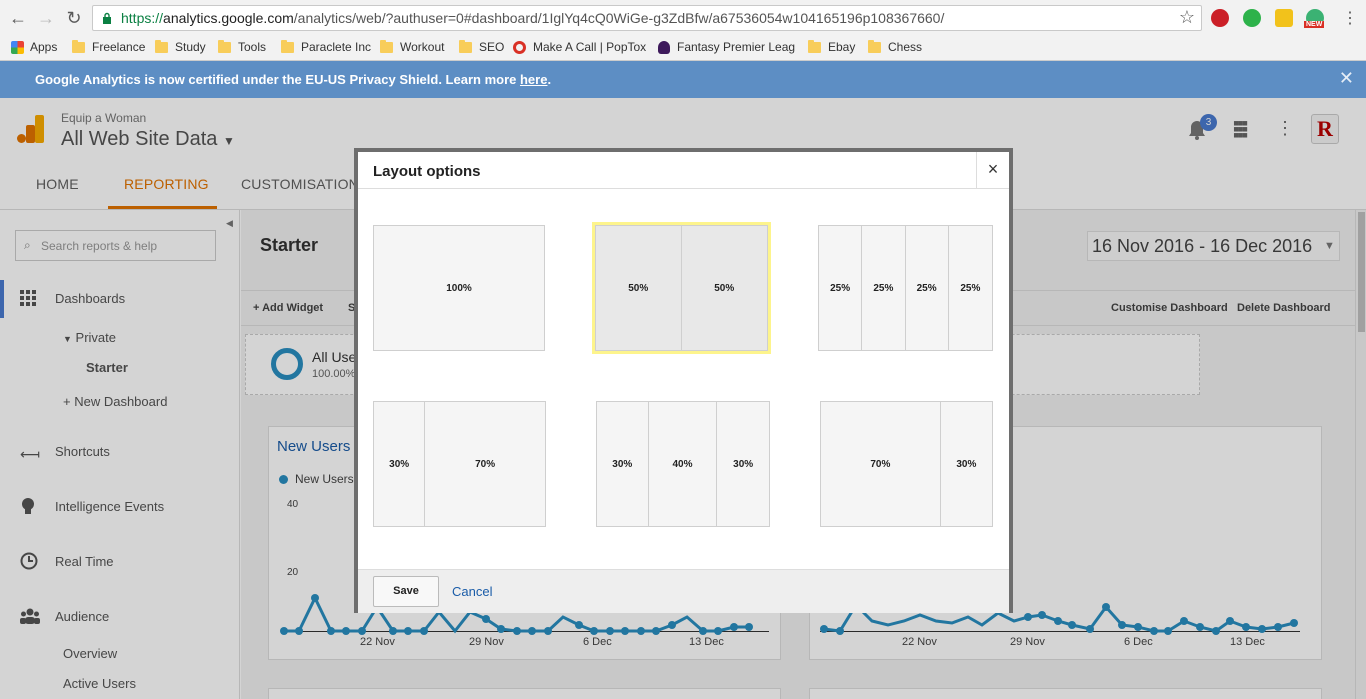 The height and width of the screenshot is (699, 1366). What do you see at coordinates (1284, 18) in the screenshot?
I see `extension-icon` at bounding box center [1284, 18].